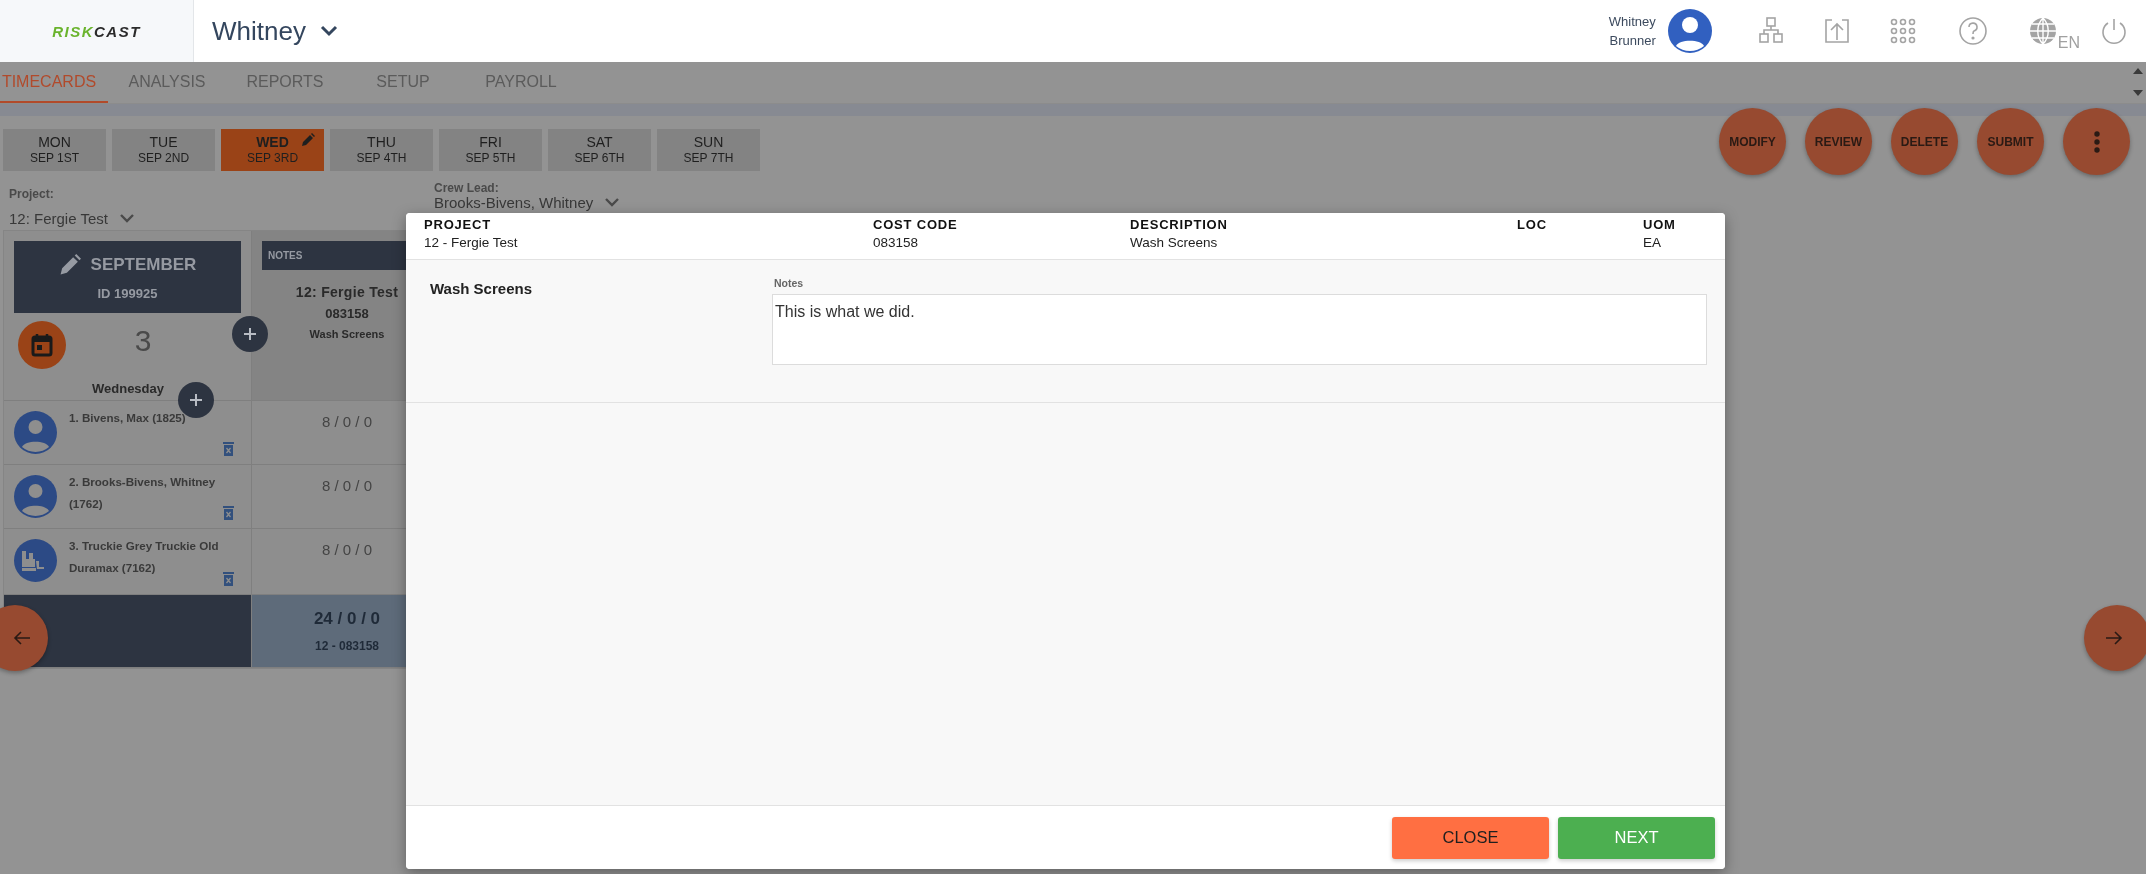 The width and height of the screenshot is (2146, 874). I want to click on item-title: Wash Screens, so click(481, 289).